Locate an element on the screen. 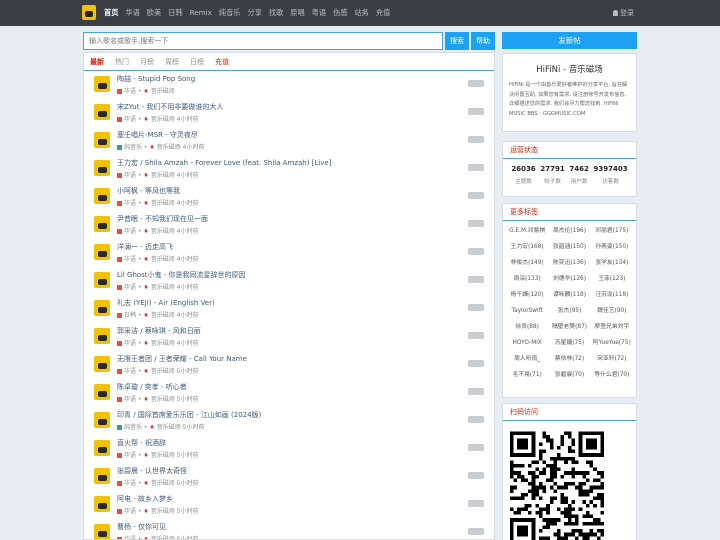 The width and height of the screenshot is (720, 540). tag-link: 杨千嬅(120) is located at coordinates (527, 295).